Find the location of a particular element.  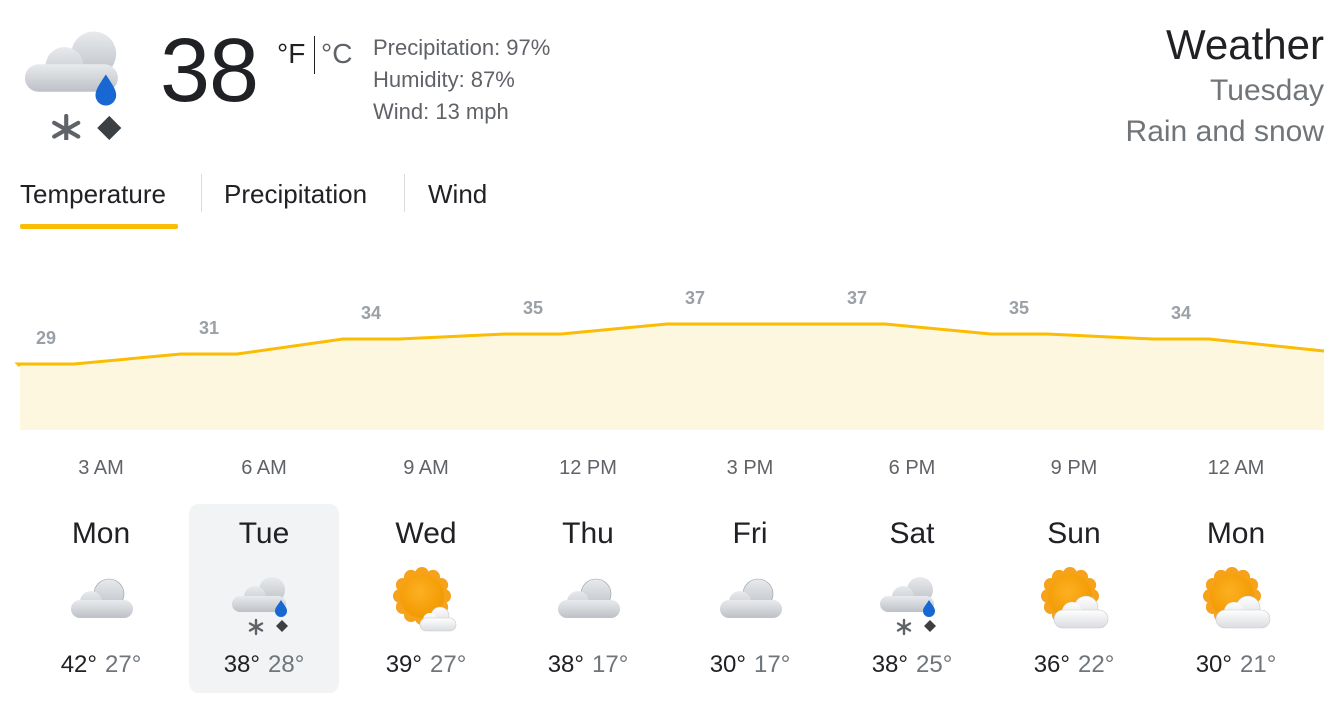

precipitation-stat: Precipitation: 97% is located at coordinates (462, 47).